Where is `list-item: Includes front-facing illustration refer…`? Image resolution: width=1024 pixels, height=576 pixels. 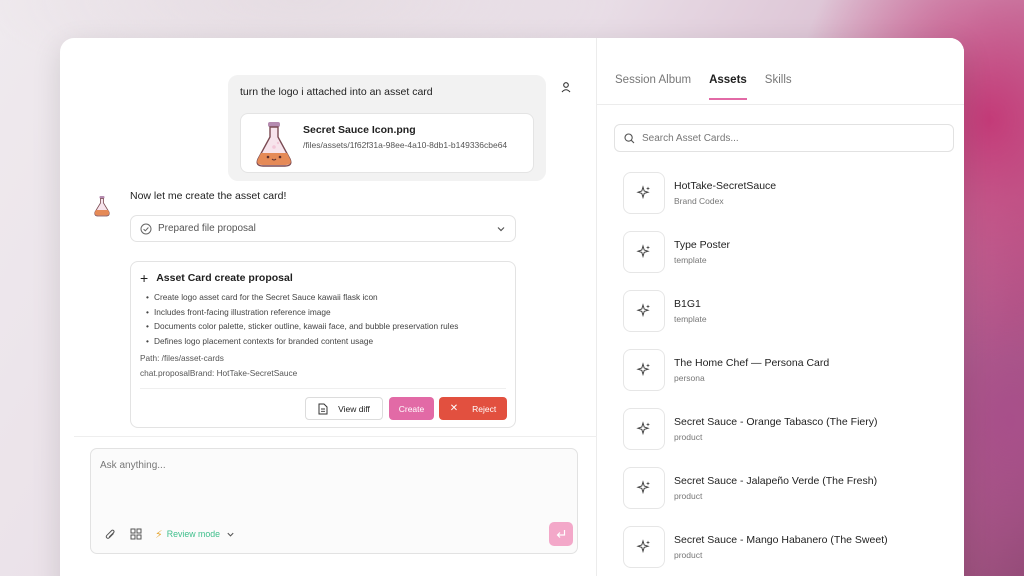
list-item: Includes front-facing illustration refer… is located at coordinates (326, 312).